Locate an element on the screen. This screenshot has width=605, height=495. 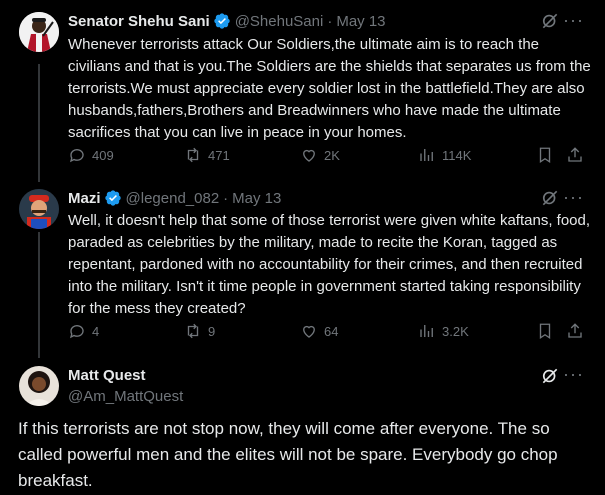
like-button: 2K is located at coordinates (320, 155).